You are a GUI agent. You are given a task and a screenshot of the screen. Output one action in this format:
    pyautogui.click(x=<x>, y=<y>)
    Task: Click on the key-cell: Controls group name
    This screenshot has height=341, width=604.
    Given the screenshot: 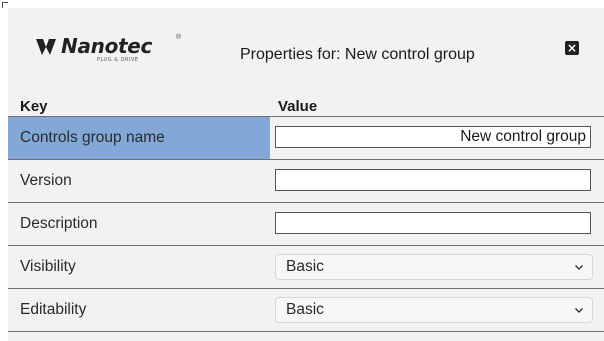 What is the action you would take?
    pyautogui.click(x=139, y=138)
    